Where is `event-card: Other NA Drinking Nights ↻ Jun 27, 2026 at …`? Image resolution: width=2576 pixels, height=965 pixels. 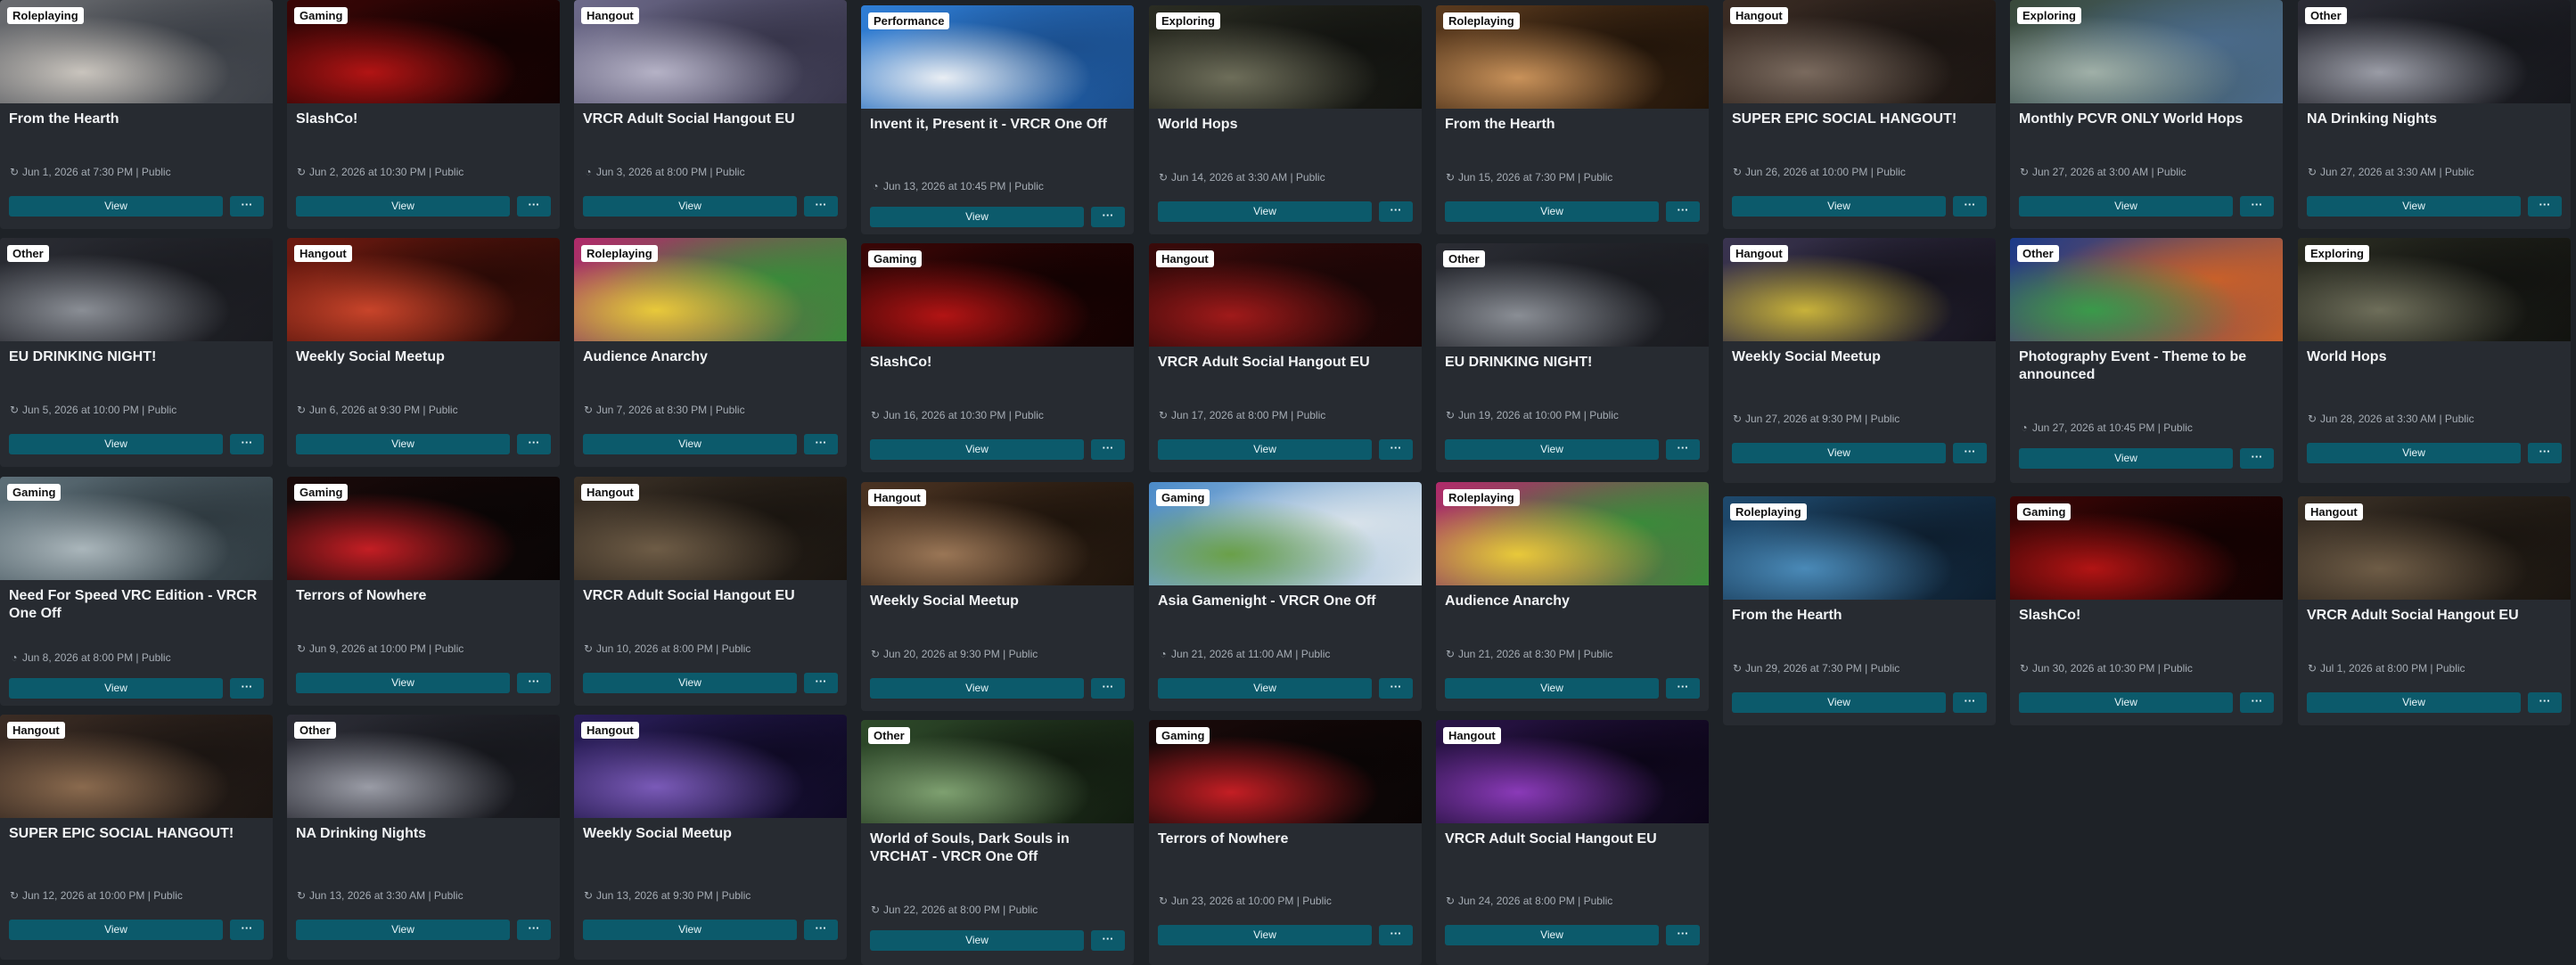
event-card: Other NA Drinking Nights ↻ Jun 27, 2026 at … is located at coordinates (2434, 114).